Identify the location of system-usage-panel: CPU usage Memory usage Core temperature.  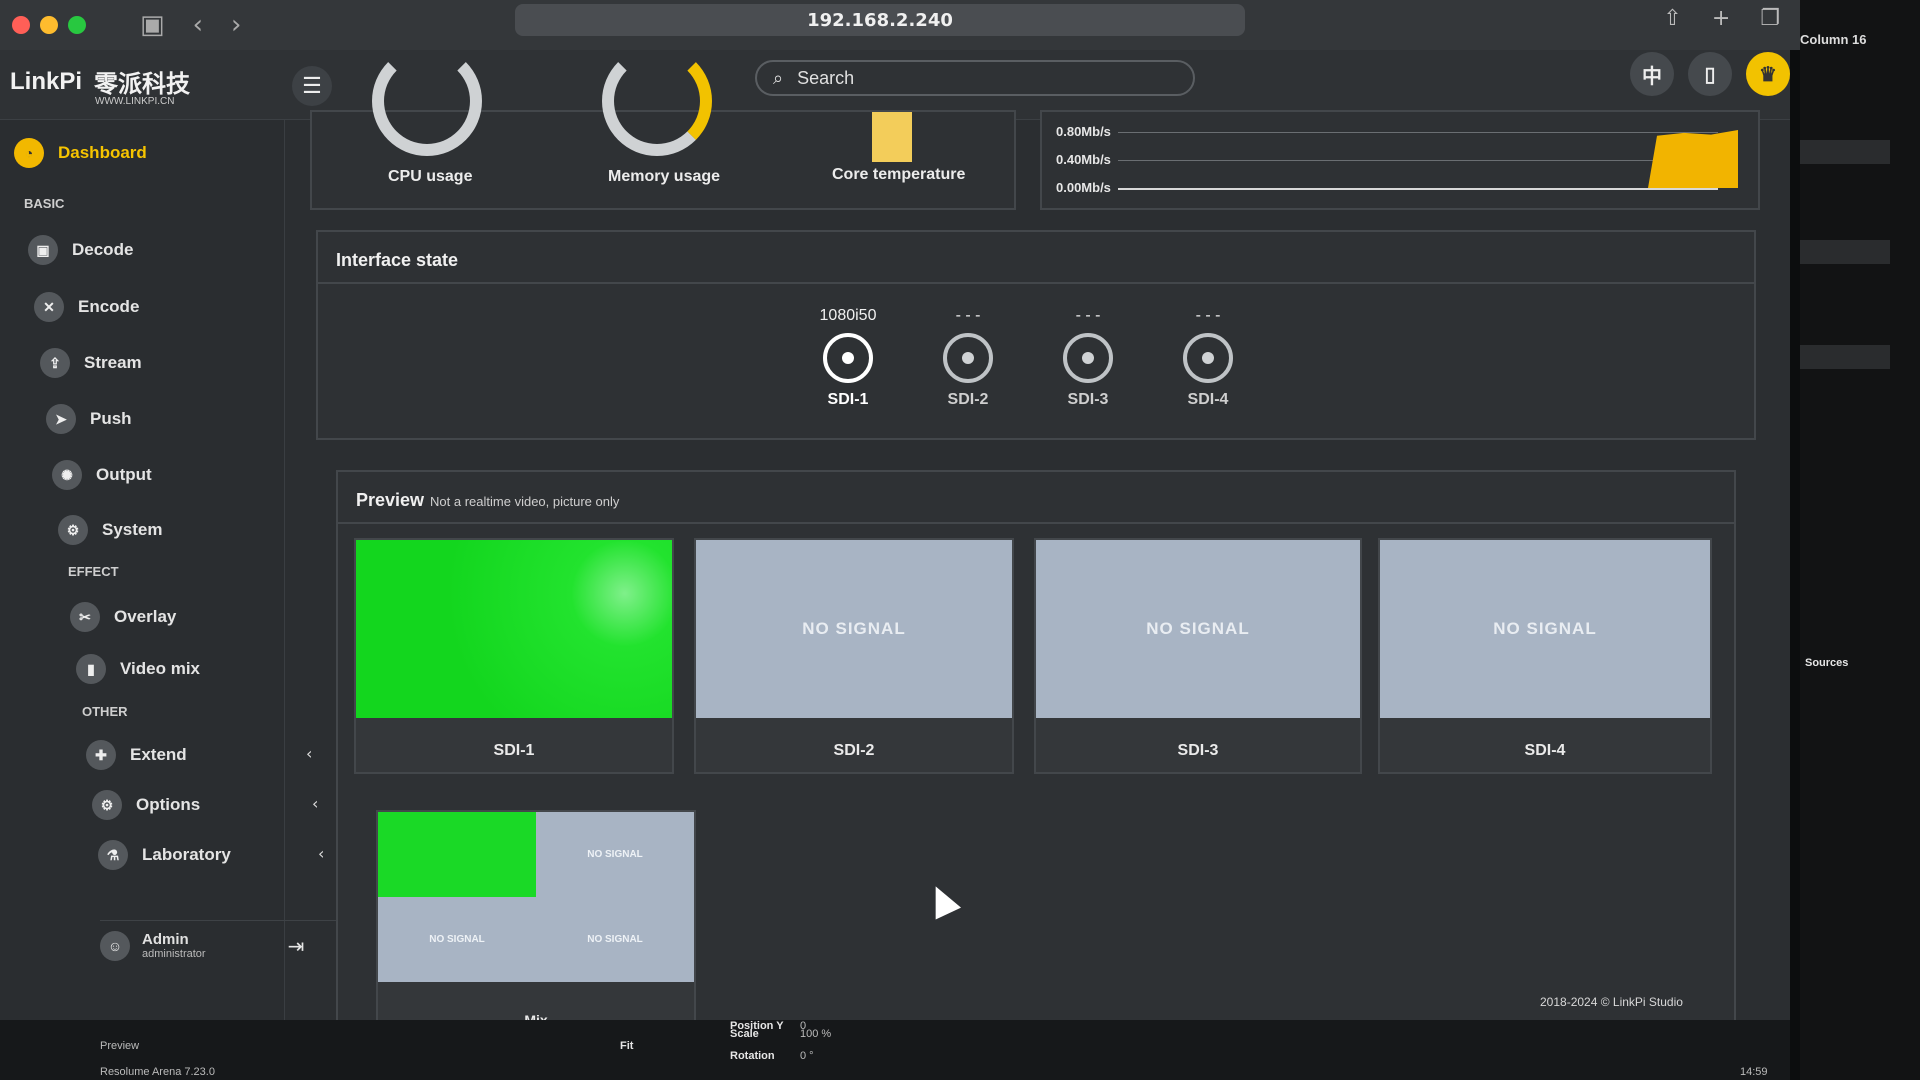
(663, 128).